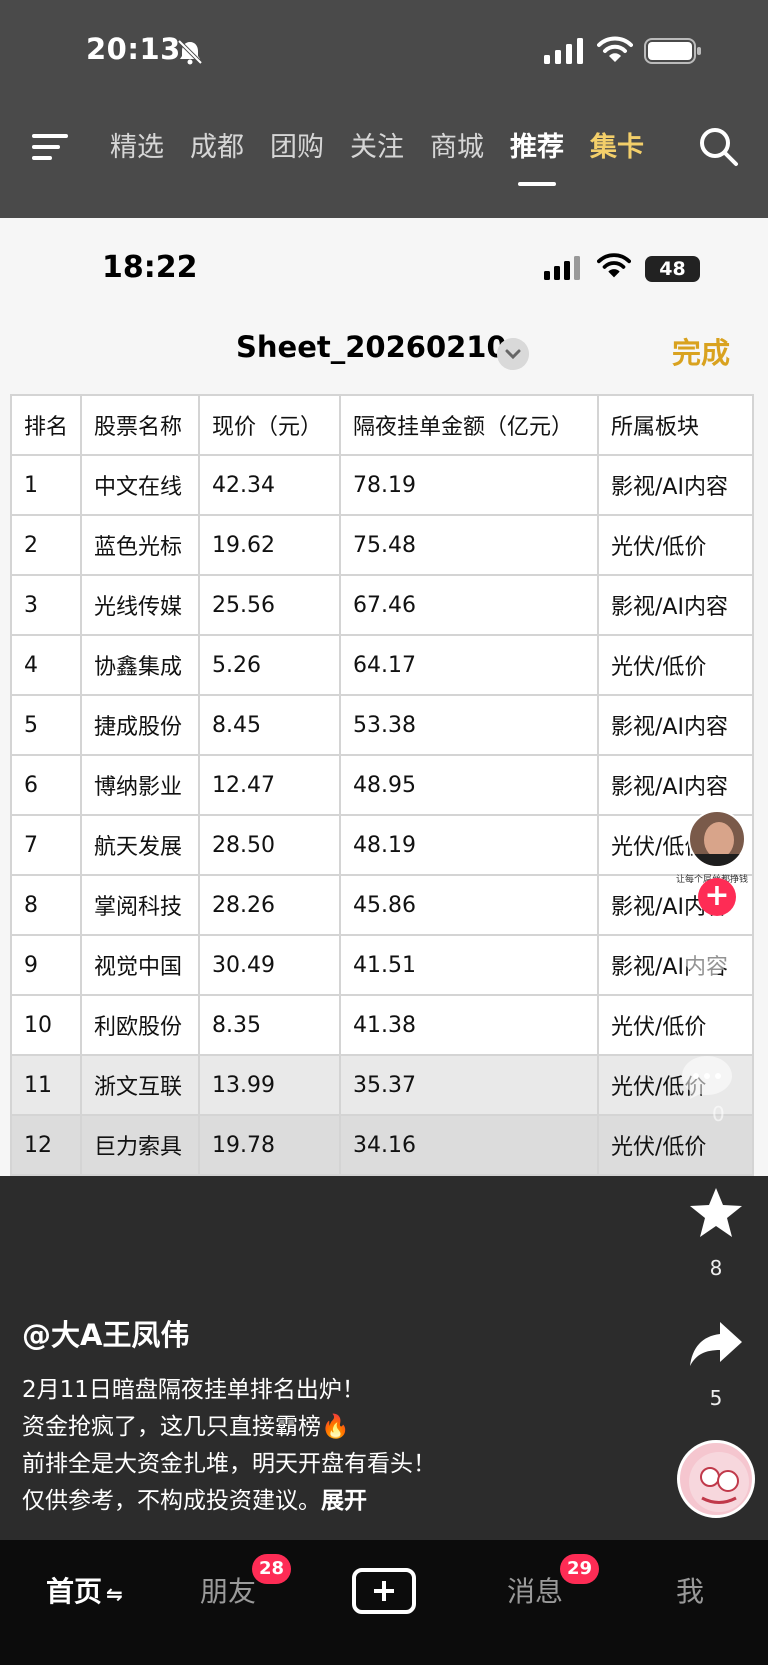 This screenshot has height=1665, width=768. I want to click on inner-battery-icon: 48, so click(672, 269).